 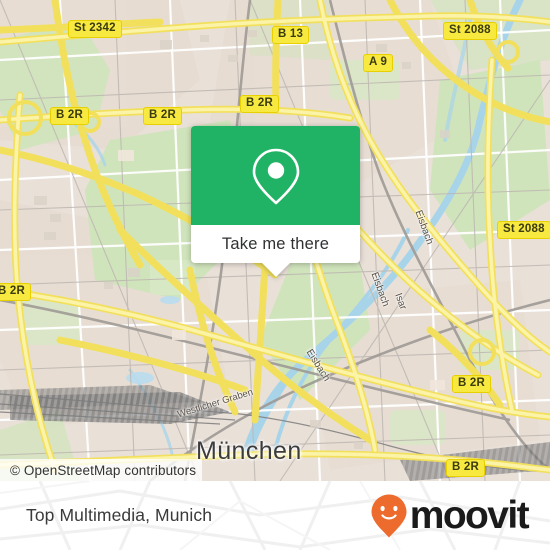 I want to click on road-shield-b2r-westedge: B 2R, so click(x=16, y=292).